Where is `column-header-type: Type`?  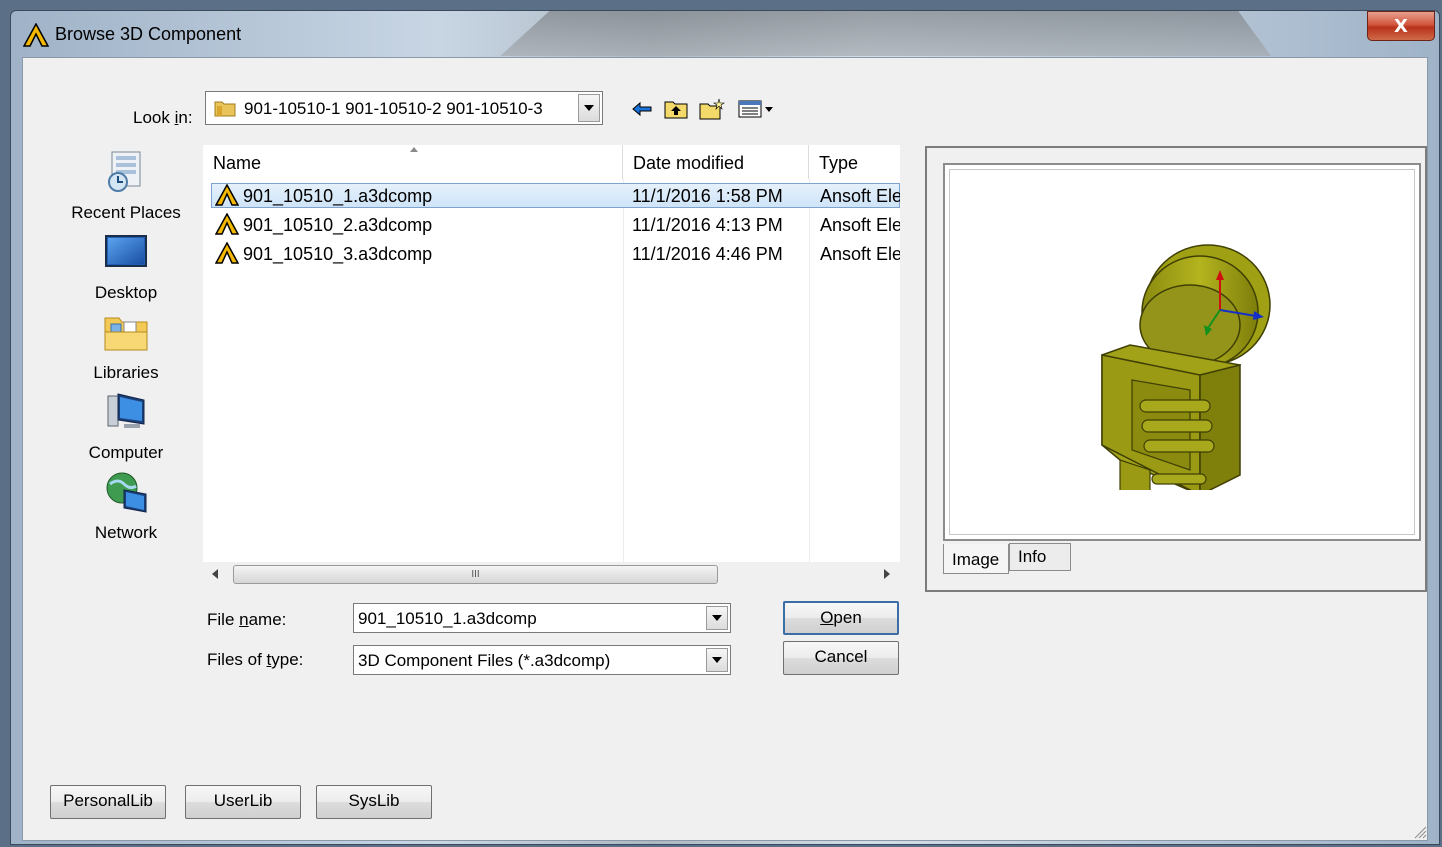 column-header-type: Type is located at coordinates (854, 162).